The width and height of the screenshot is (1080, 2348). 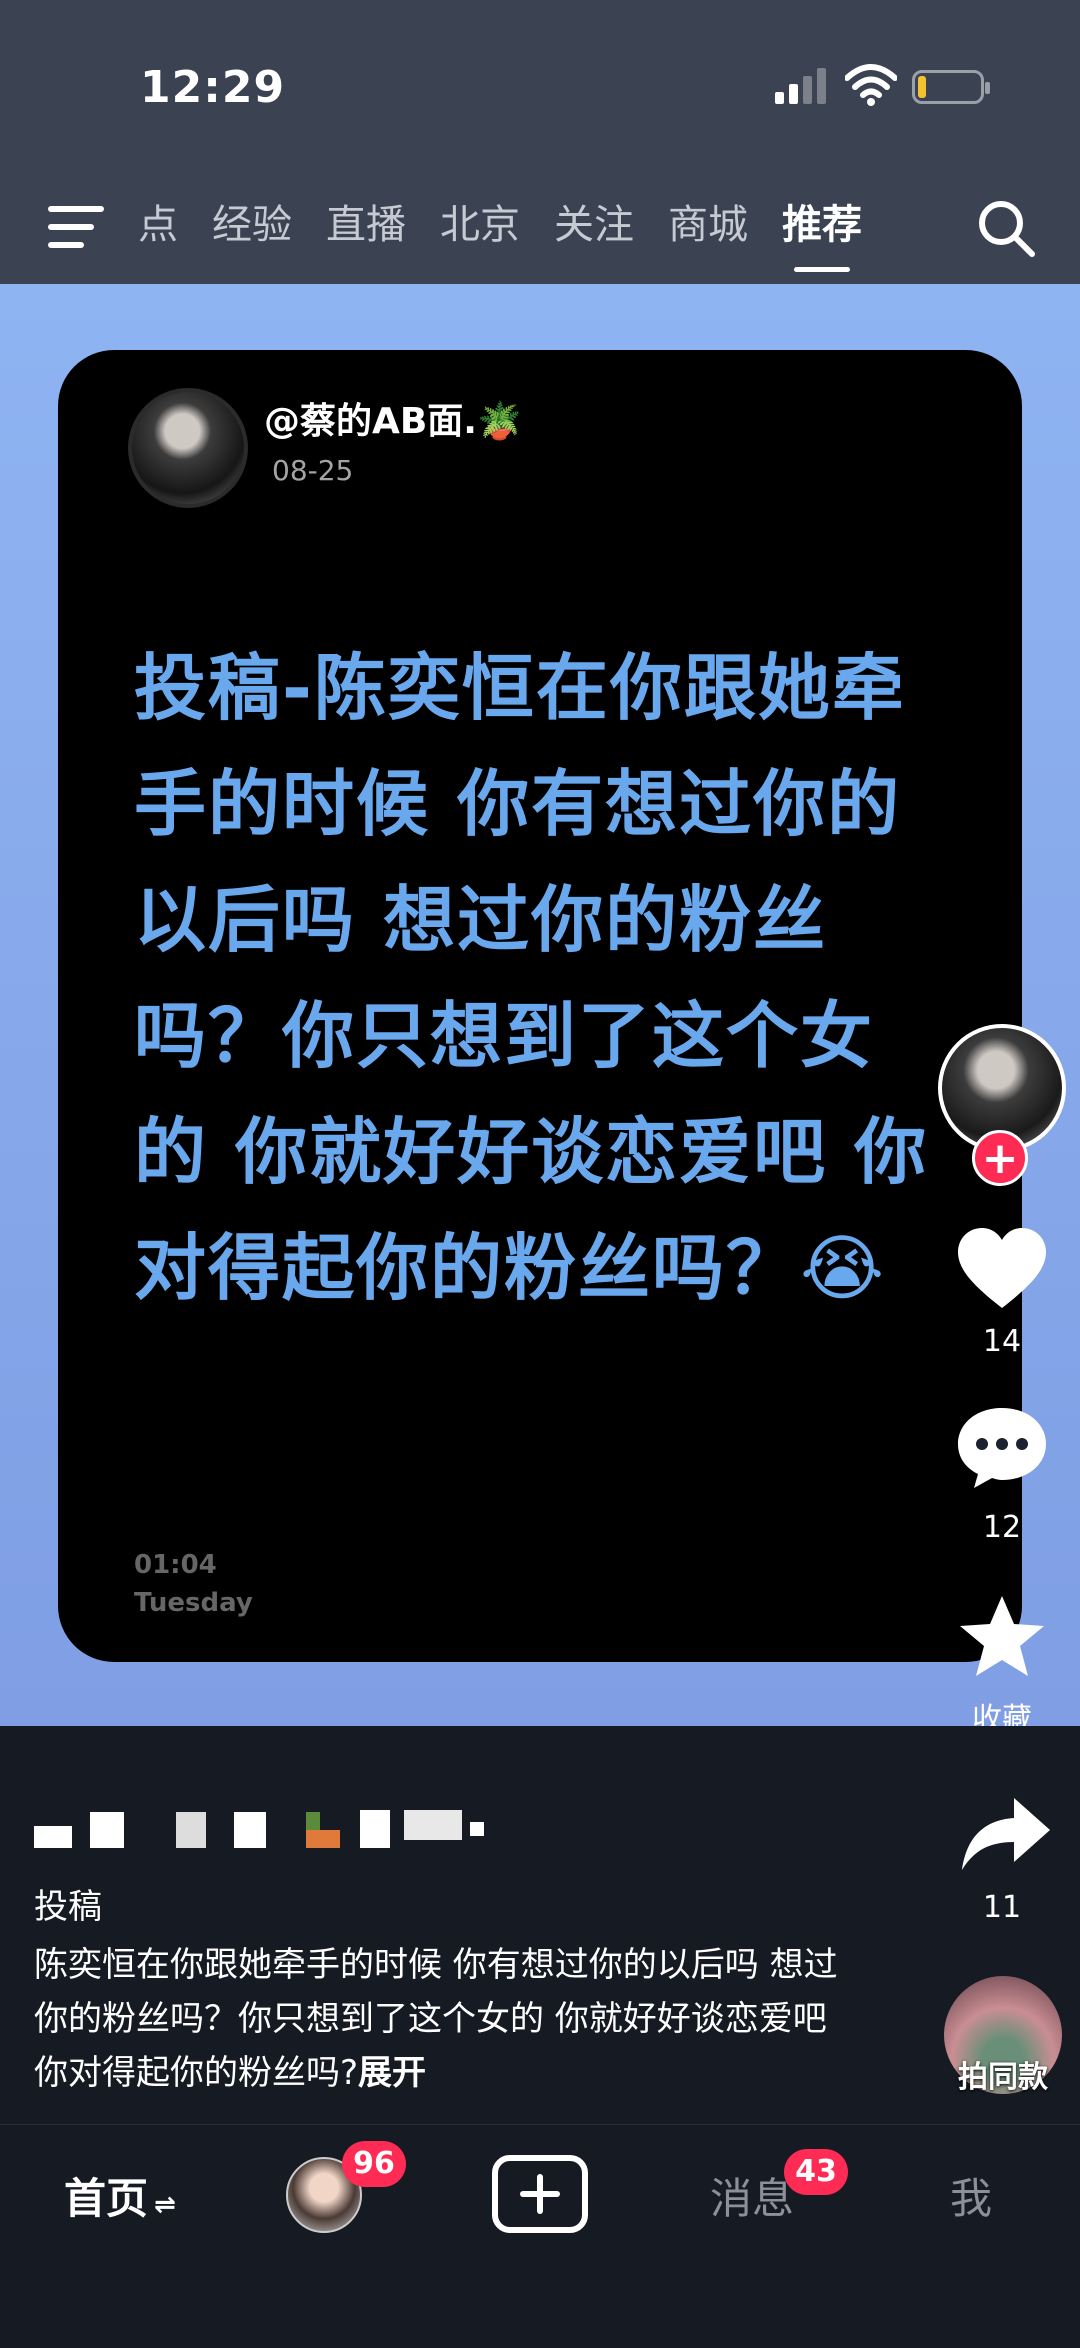 What do you see at coordinates (540, 2236) in the screenshot?
I see `bottom-nav: 首页 ⇌ 96 消息 43 我` at bounding box center [540, 2236].